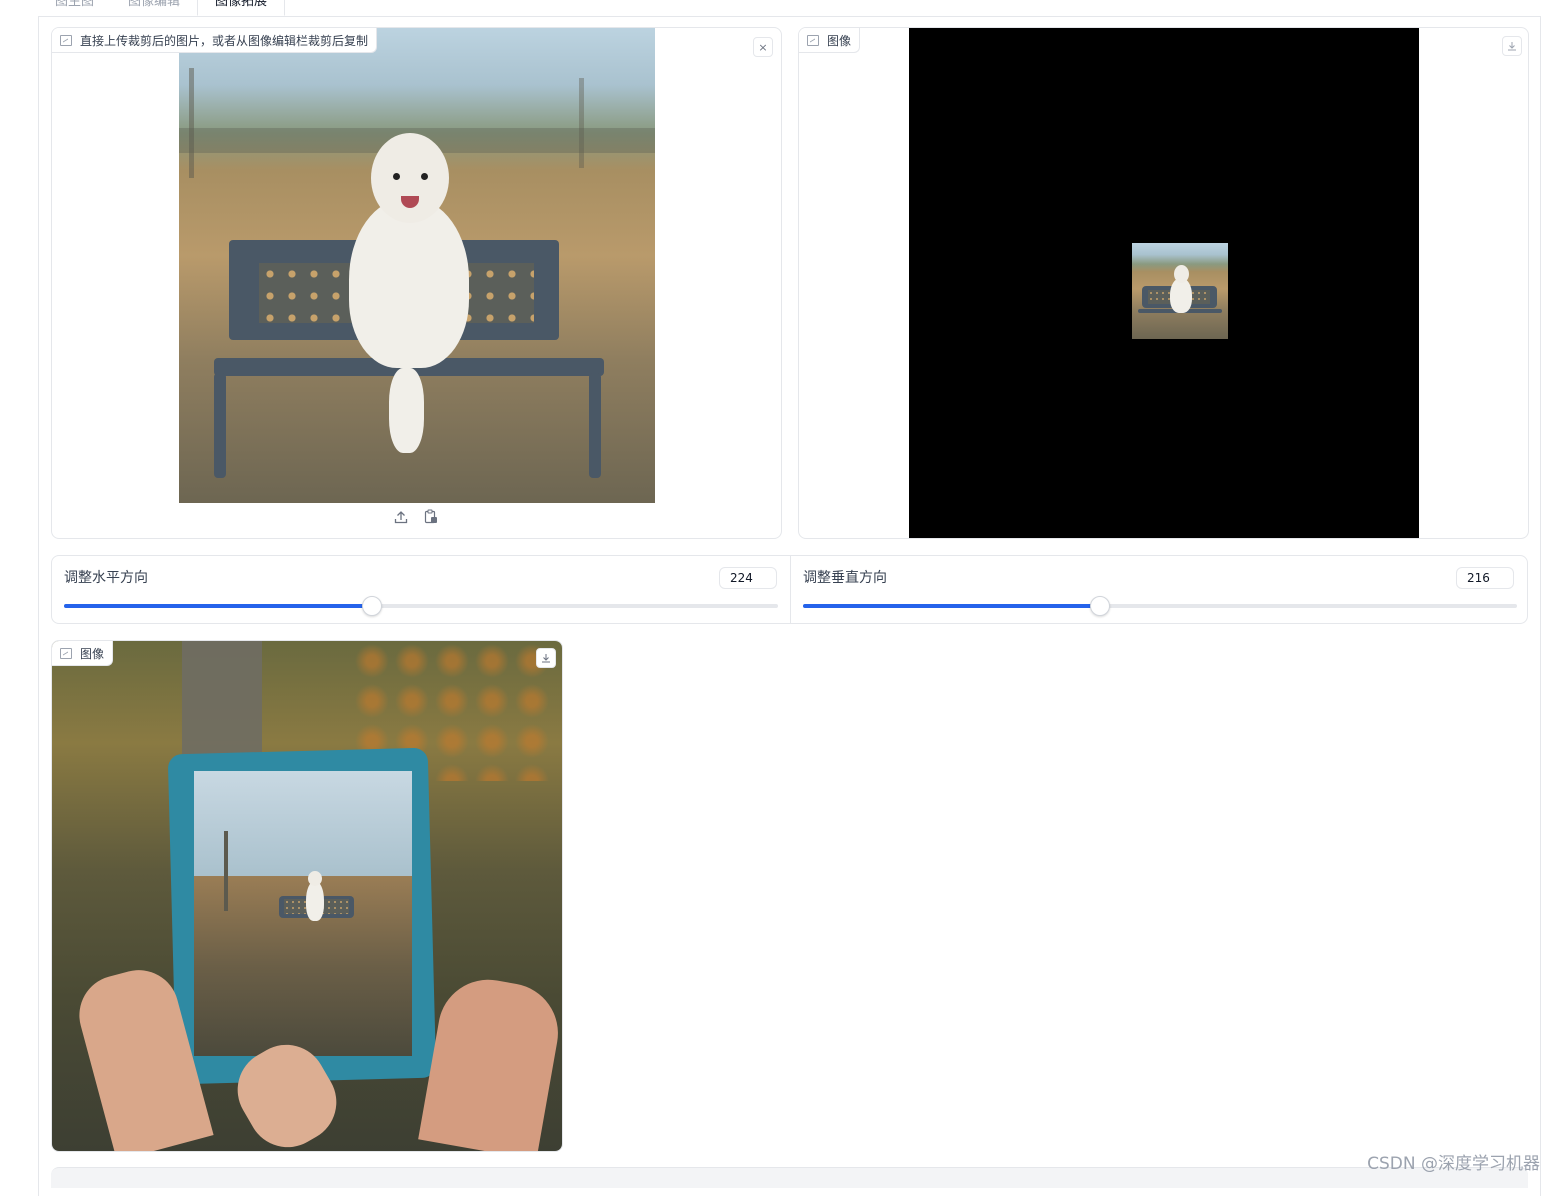  Describe the element at coordinates (1160, 606) in the screenshot. I see `vertical-slider-track` at that location.